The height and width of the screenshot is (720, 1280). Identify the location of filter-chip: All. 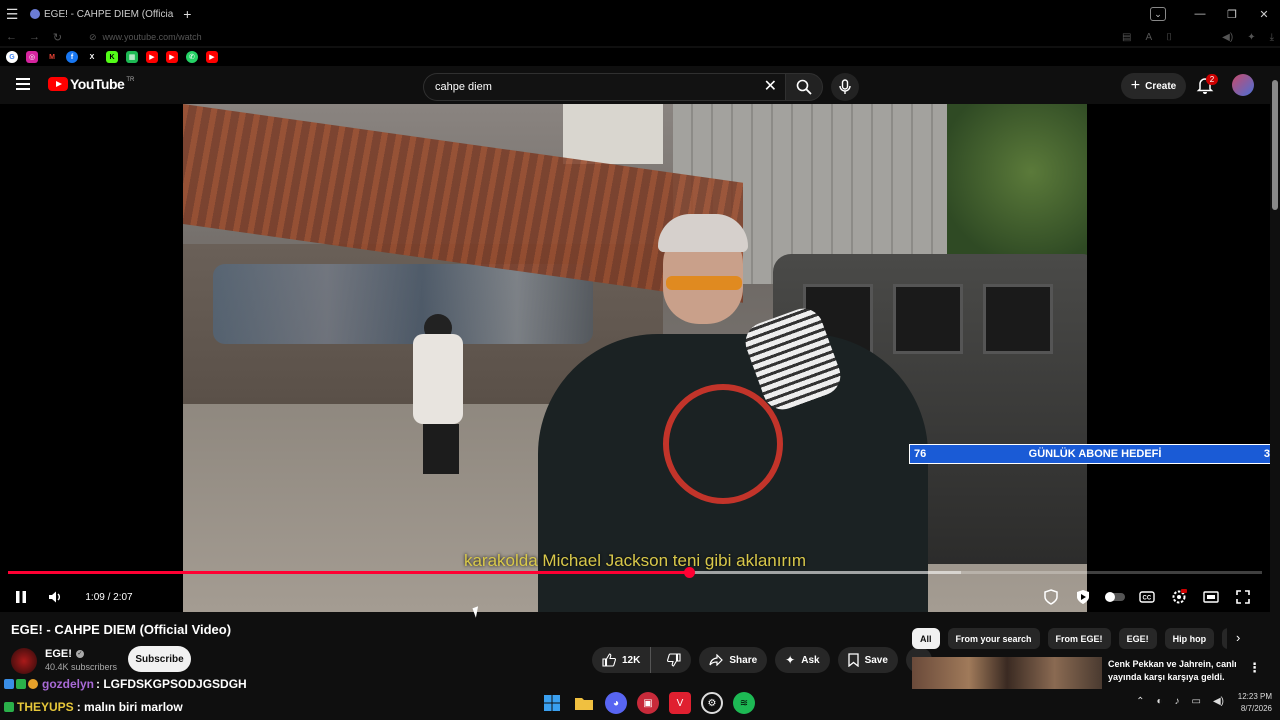
(926, 638).